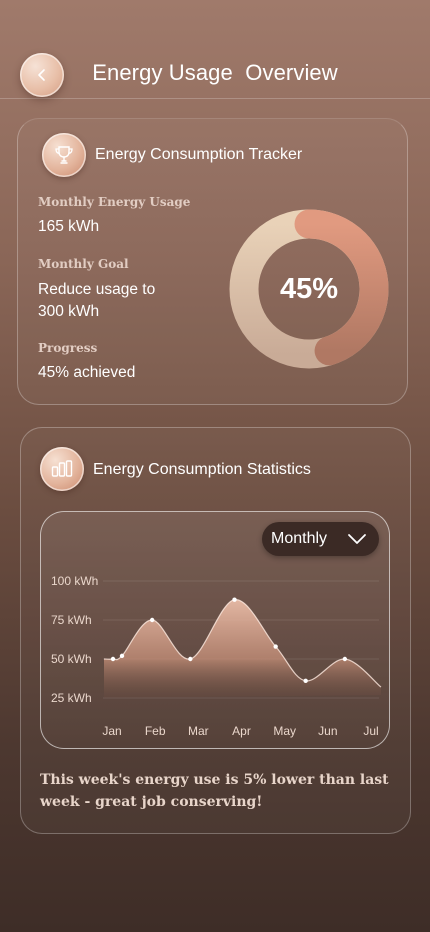 The image size is (430, 932). Describe the element at coordinates (284, 731) in the screenshot. I see `x-tick-label: May` at that location.